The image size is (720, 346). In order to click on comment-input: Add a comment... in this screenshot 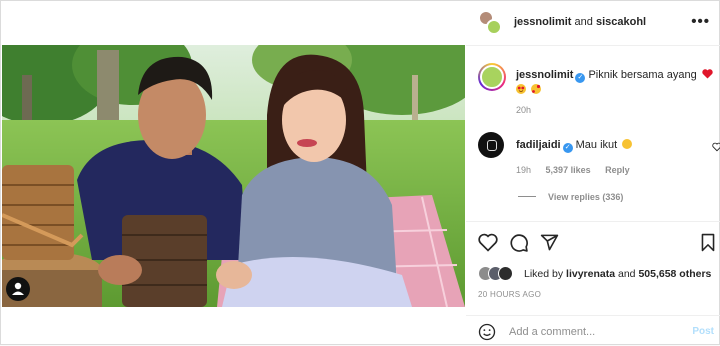, I will do `click(552, 332)`.